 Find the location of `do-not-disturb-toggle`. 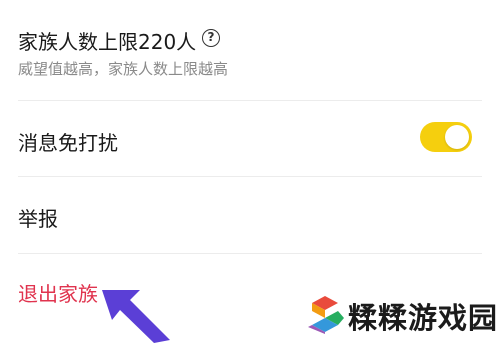

do-not-disturb-toggle is located at coordinates (446, 137).